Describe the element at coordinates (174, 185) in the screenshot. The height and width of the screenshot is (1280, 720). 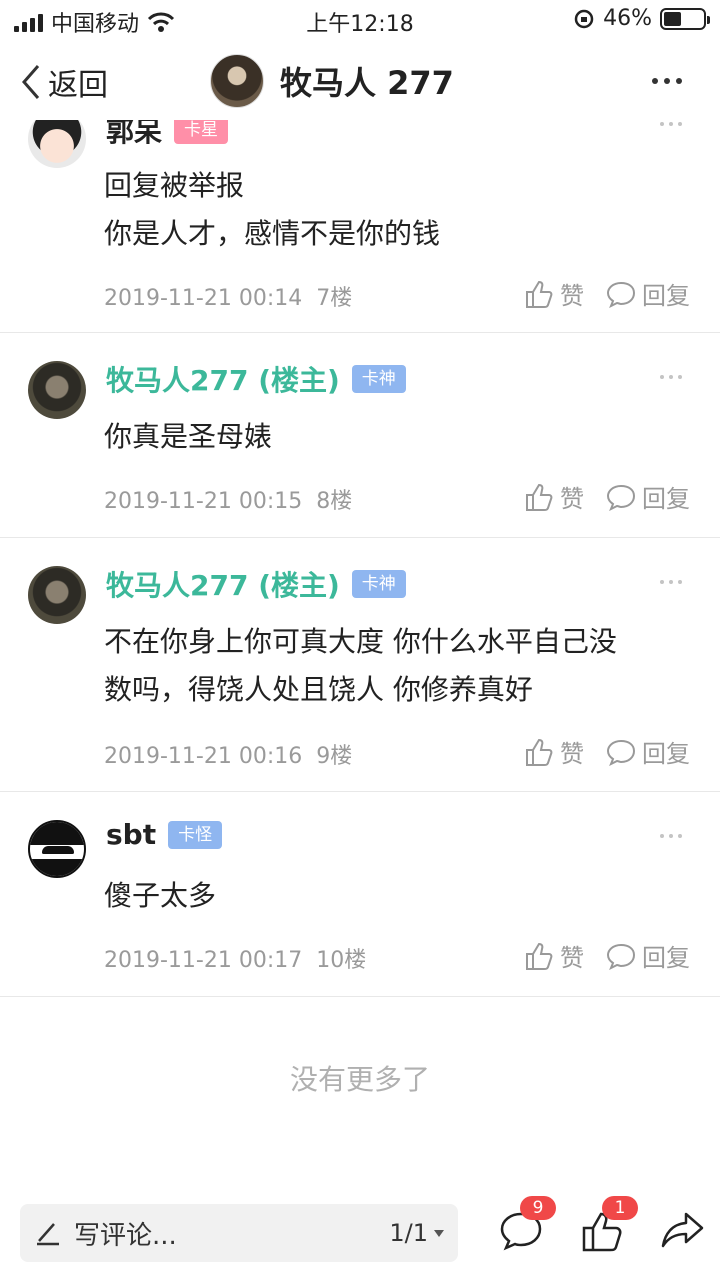
I see `comment-line: 回复被举报` at that location.